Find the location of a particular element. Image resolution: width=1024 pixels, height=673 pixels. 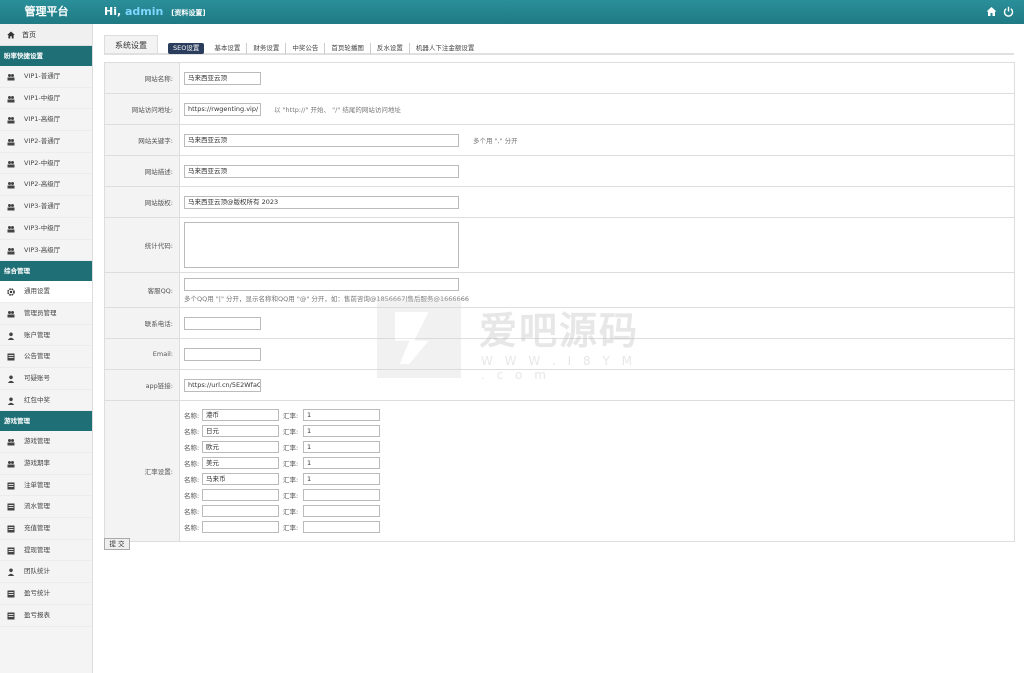

sidebar-item-label: 团队统计 is located at coordinates (37, 571).